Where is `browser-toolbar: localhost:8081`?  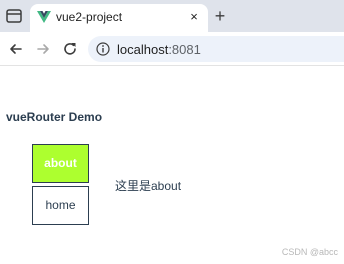 browser-toolbar: localhost:8081 is located at coordinates (172, 49).